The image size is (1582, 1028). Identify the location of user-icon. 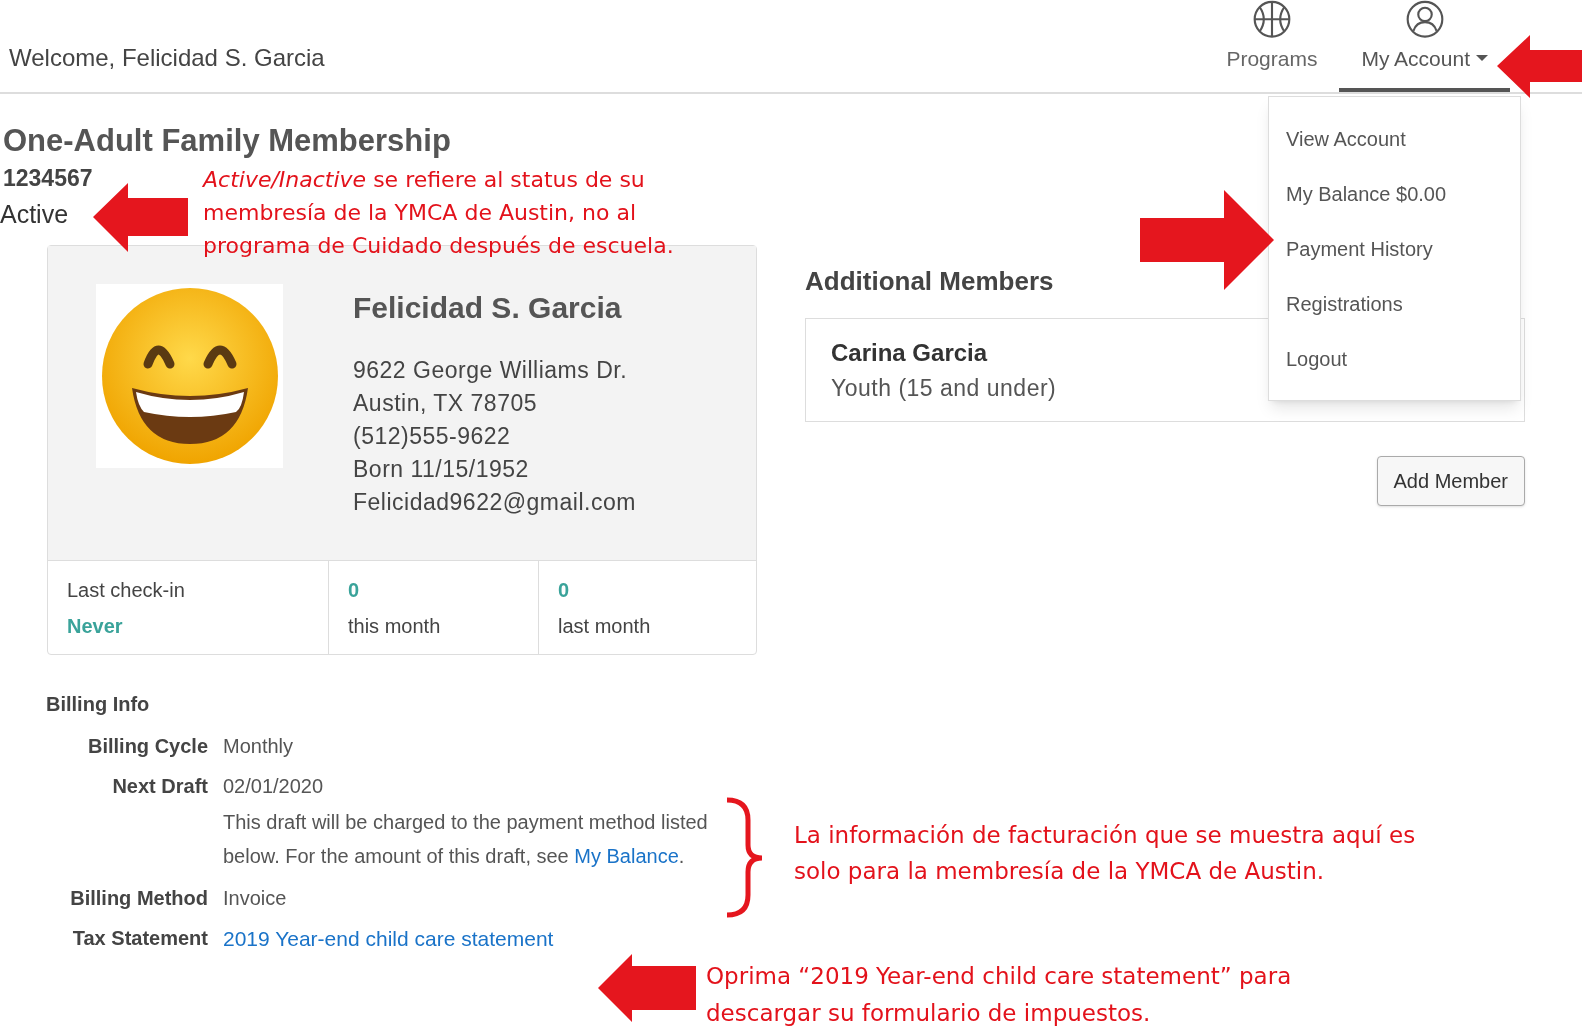
(1424, 19).